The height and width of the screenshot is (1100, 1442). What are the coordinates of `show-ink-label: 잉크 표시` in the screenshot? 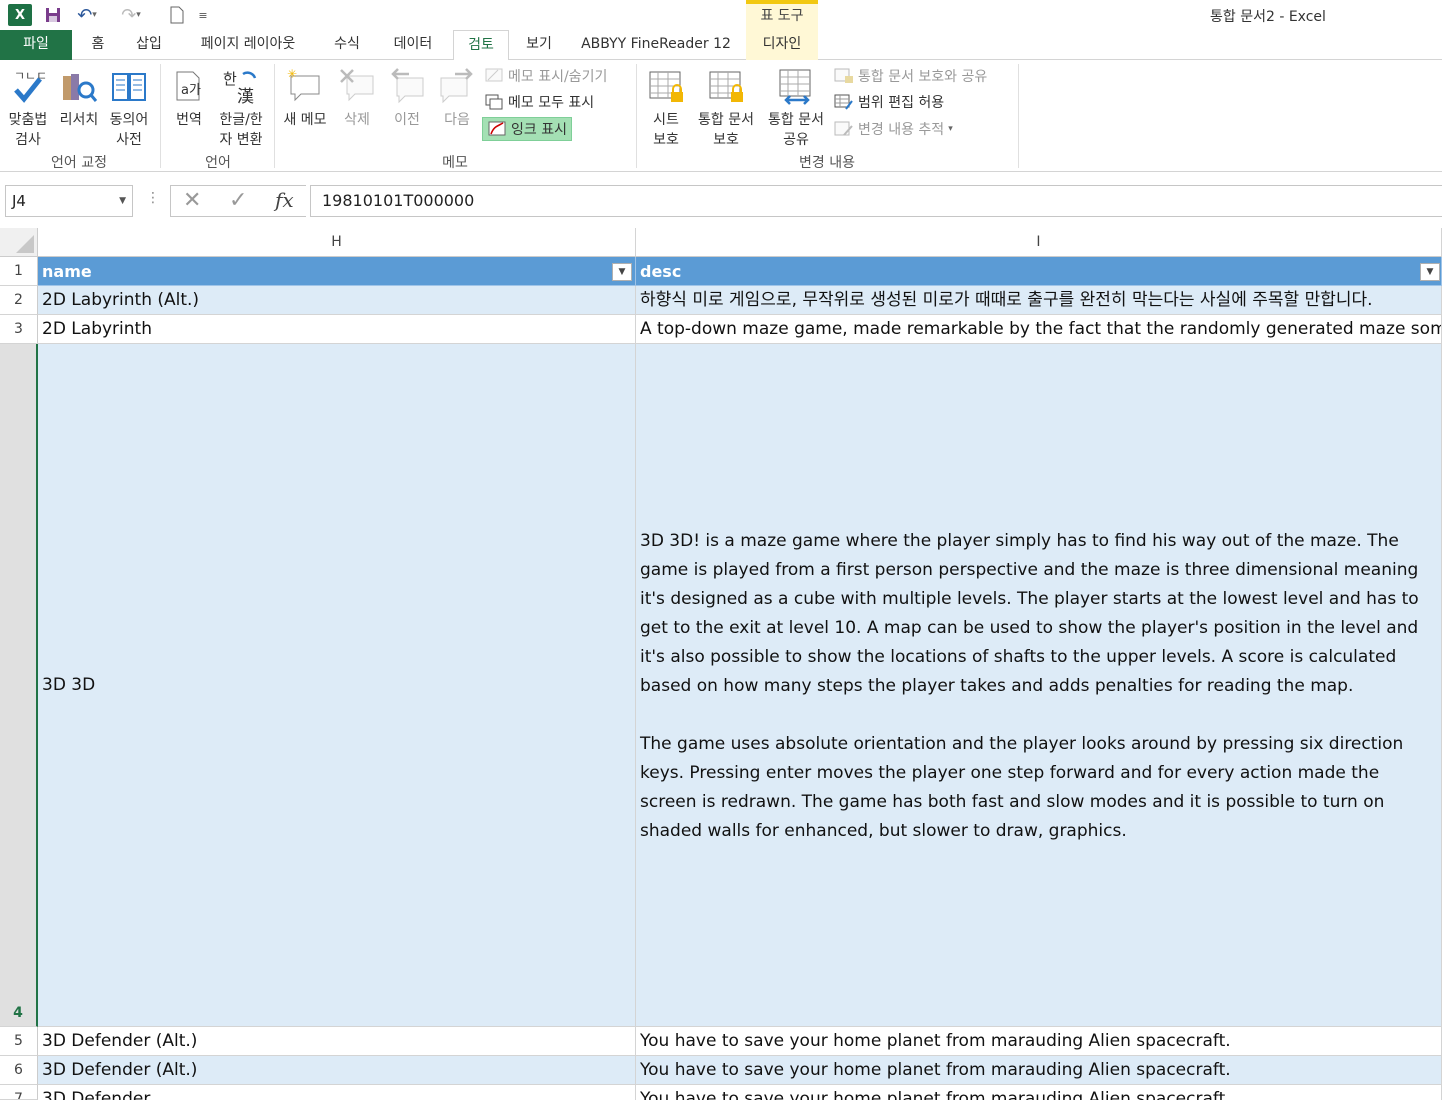 It's located at (539, 130).